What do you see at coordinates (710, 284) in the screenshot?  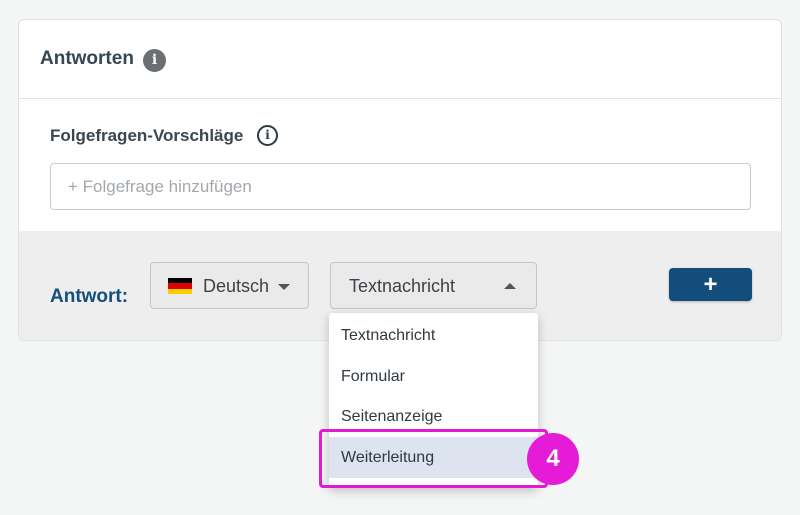 I see `add-answer-button: +` at bounding box center [710, 284].